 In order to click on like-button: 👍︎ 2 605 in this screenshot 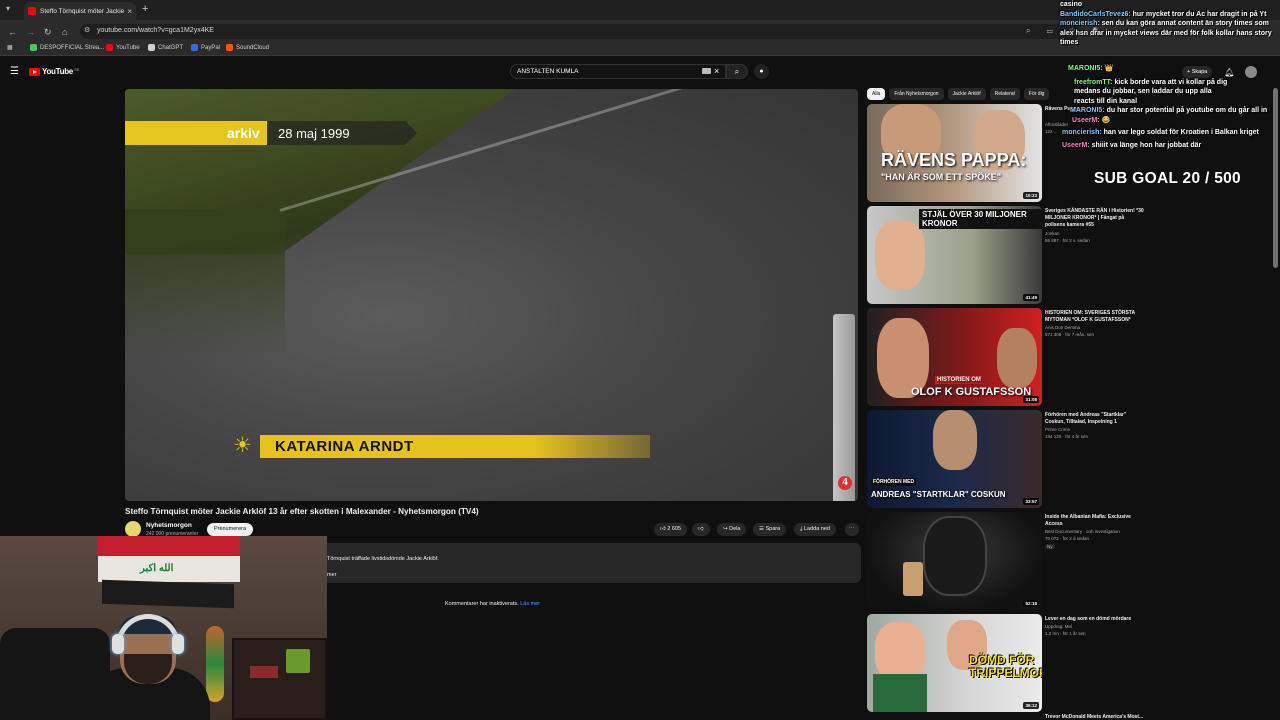, I will do `click(671, 529)`.